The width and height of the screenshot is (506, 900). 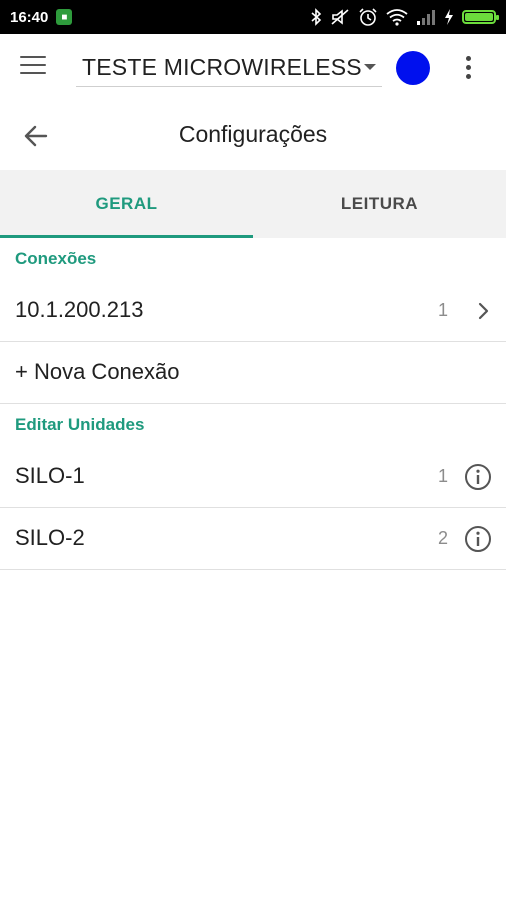 I want to click on app-bar: TESTE MICROWIRELESS, so click(x=253, y=68).